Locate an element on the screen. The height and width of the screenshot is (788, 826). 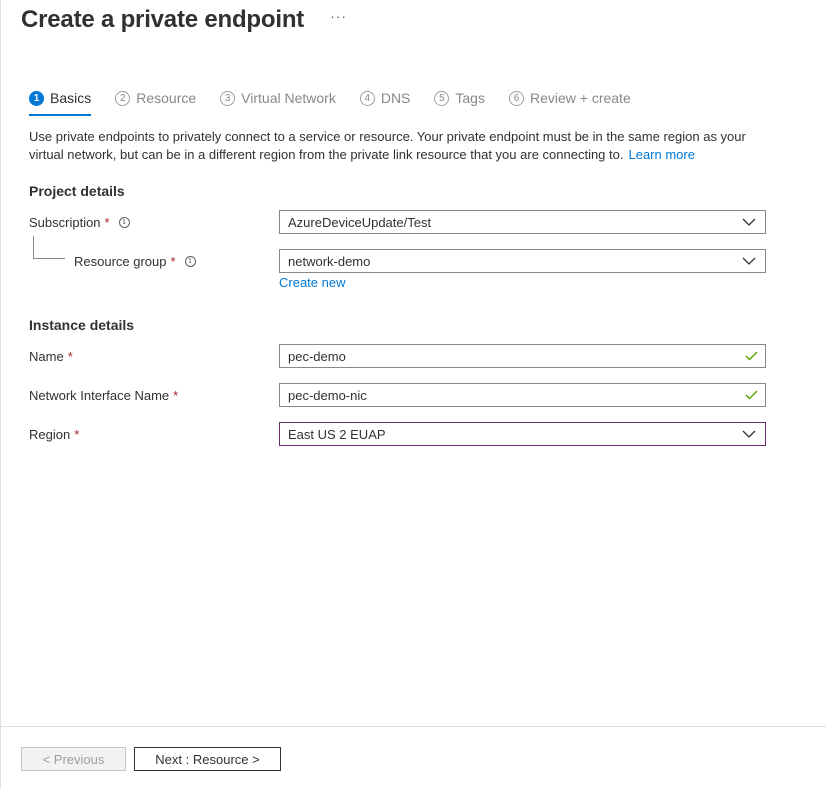
tab-tags: 5 Tags is located at coordinates (459, 98).